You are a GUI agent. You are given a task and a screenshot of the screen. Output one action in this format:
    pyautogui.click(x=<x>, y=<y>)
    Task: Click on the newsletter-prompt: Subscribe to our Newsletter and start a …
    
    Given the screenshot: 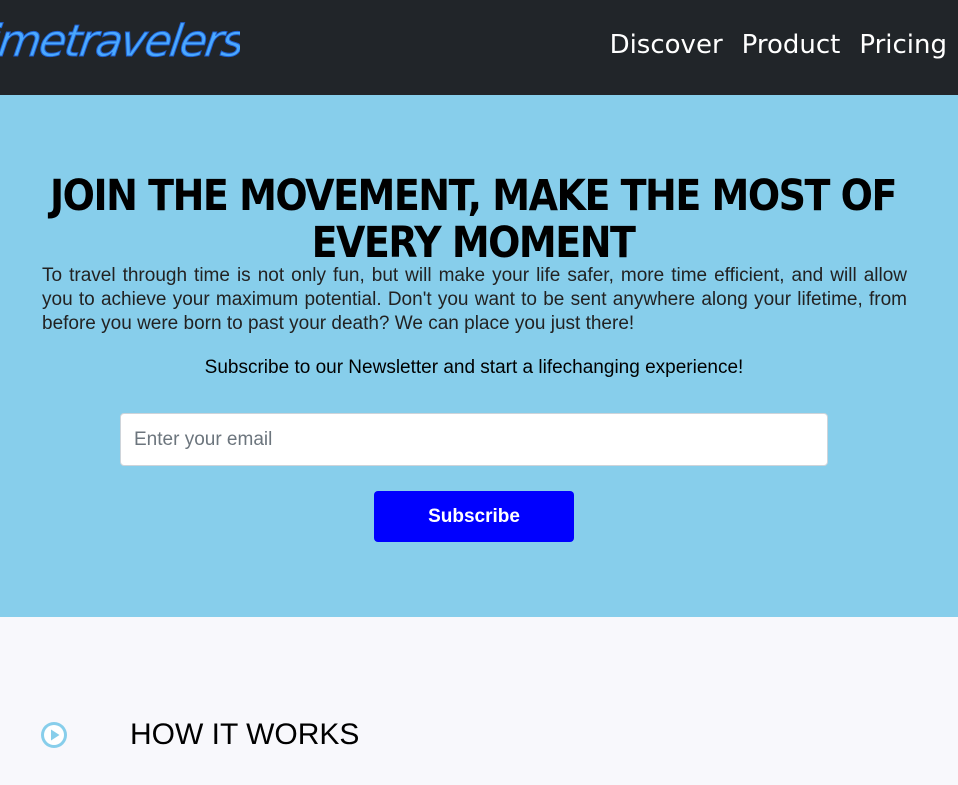 What is the action you would take?
    pyautogui.click(x=474, y=367)
    